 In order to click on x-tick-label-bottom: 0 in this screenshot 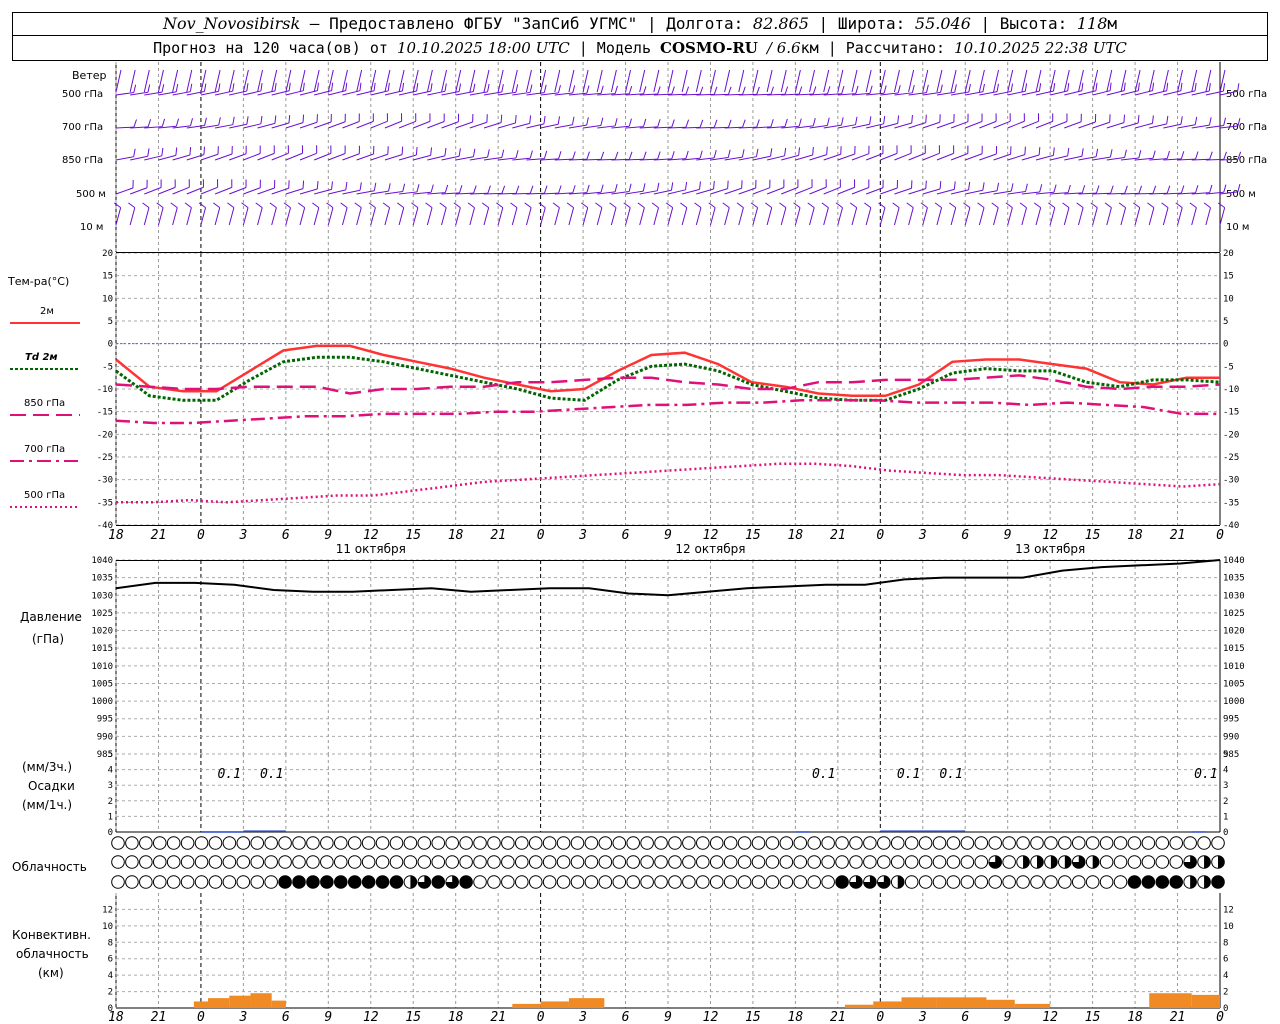, I will do `click(880, 1017)`.